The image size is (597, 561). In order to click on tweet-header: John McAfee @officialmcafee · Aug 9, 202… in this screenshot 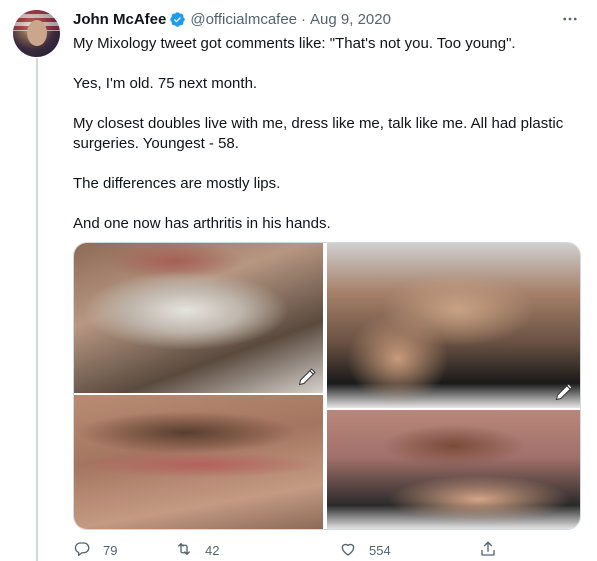, I will do `click(232, 19)`.